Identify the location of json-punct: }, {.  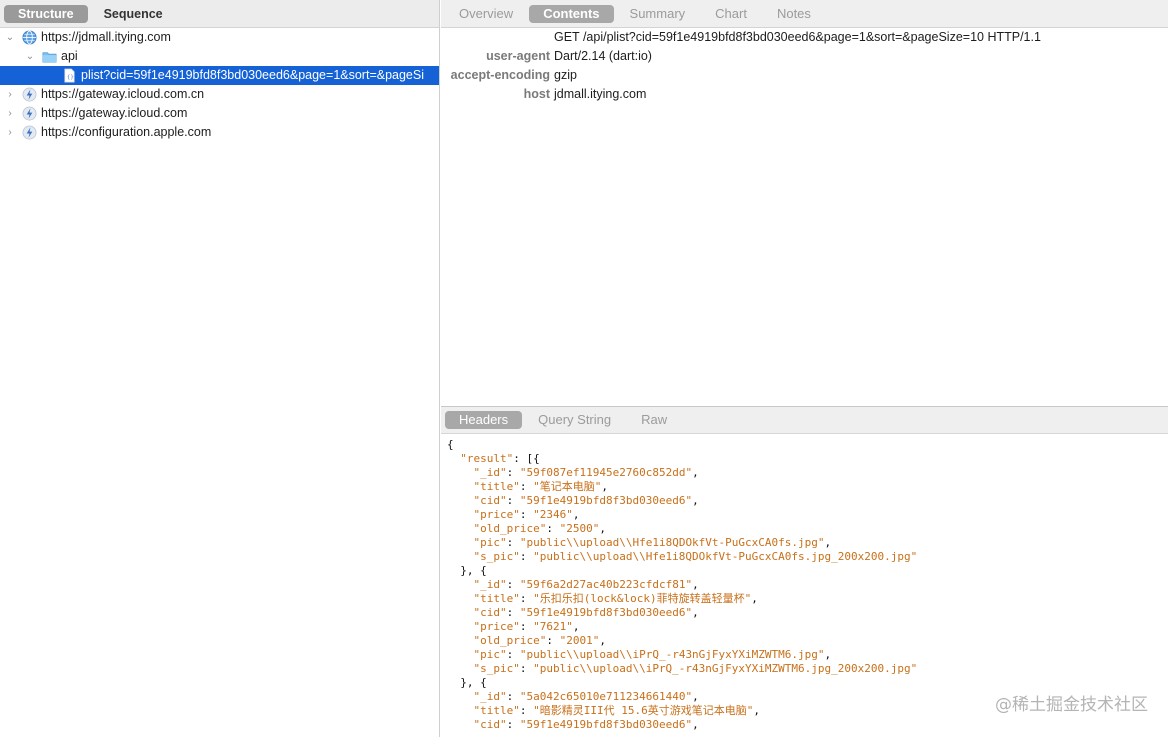
(473, 570).